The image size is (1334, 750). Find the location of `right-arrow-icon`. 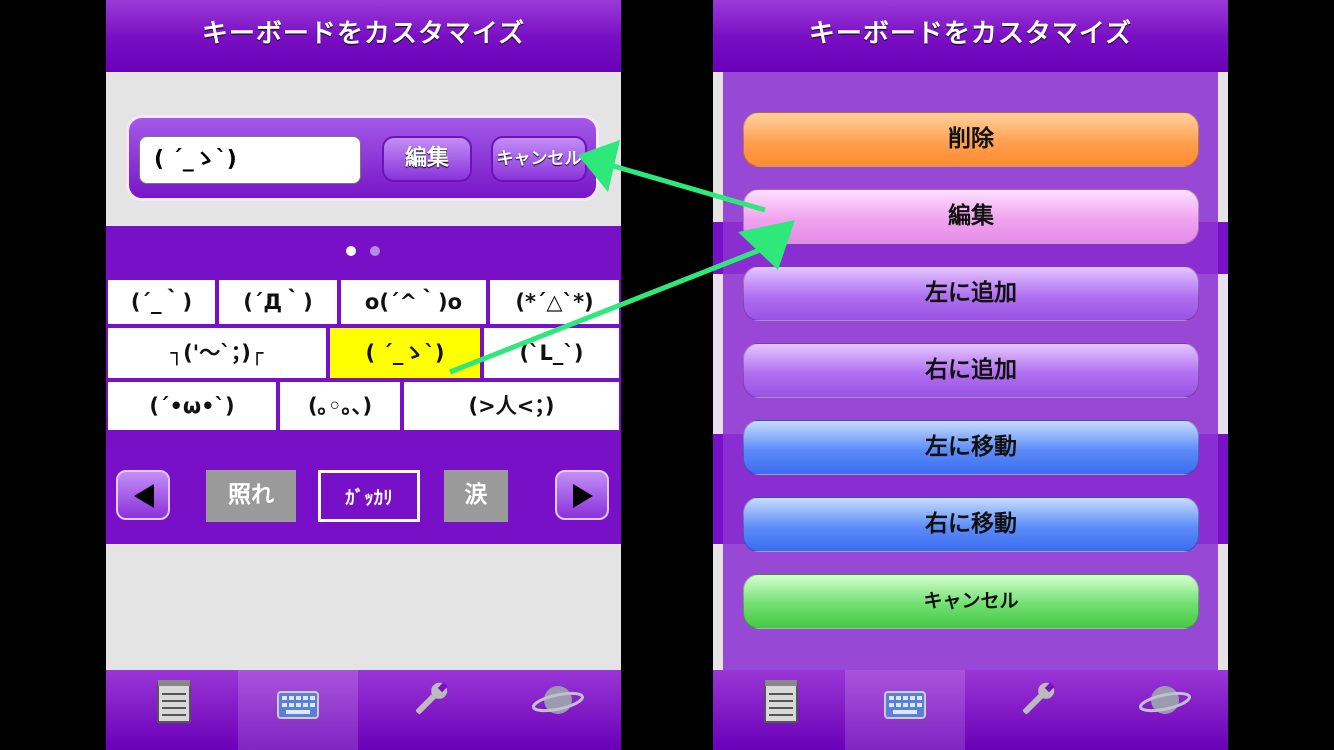

right-arrow-icon is located at coordinates (583, 496).